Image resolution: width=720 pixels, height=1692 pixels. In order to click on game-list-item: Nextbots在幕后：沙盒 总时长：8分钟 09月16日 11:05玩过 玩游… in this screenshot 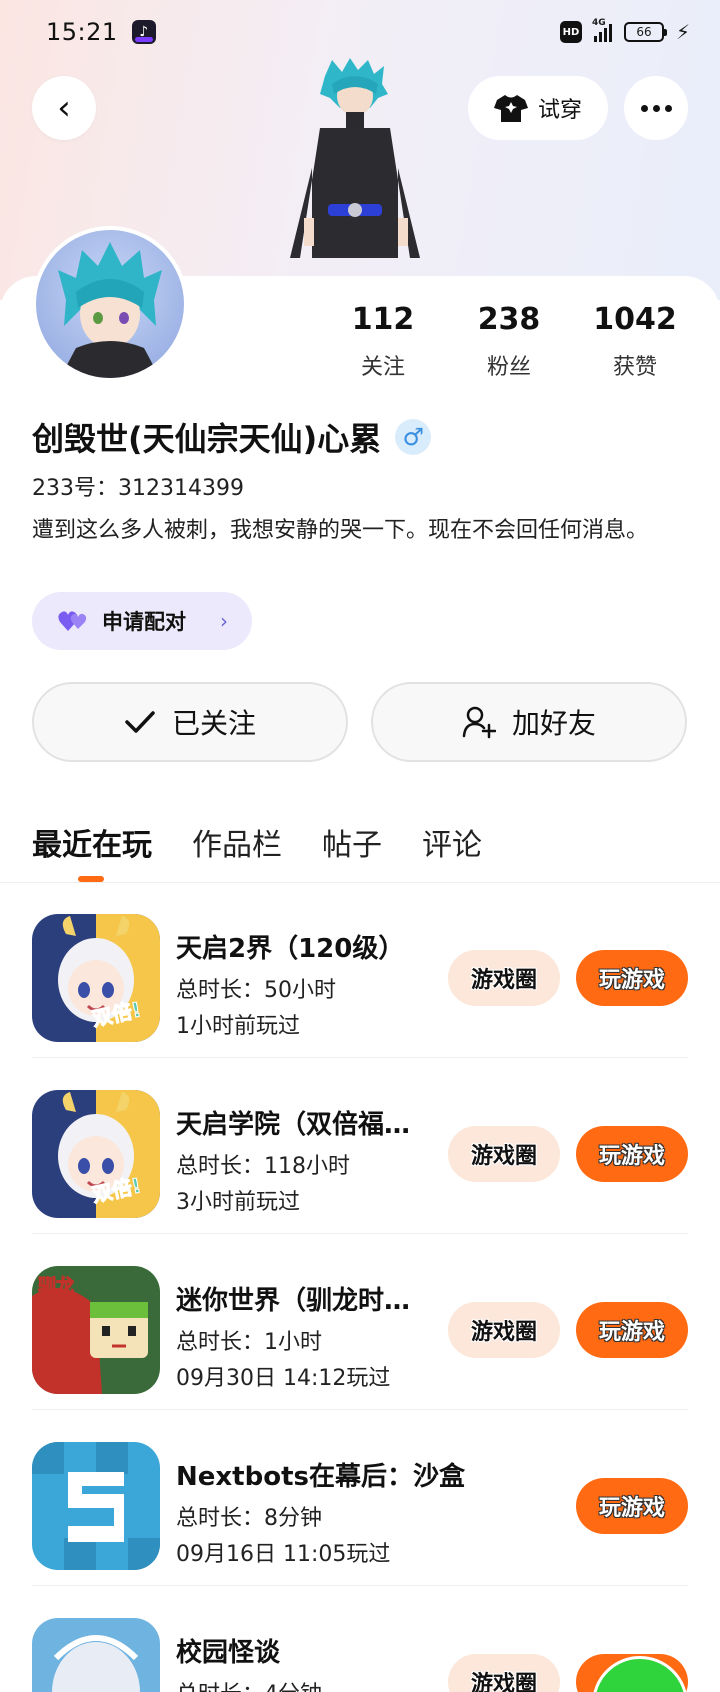, I will do `click(360, 1498)`.